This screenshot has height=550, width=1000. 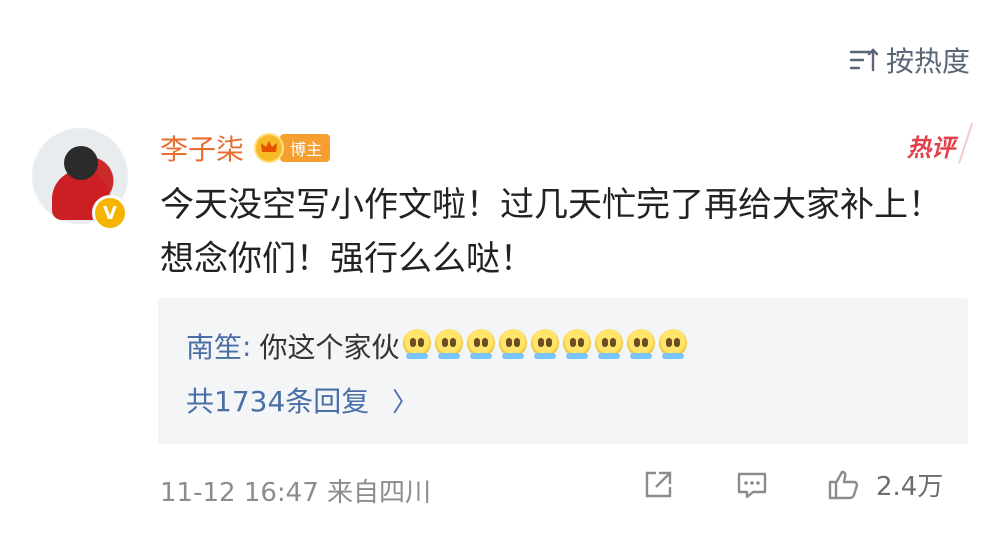 What do you see at coordinates (110, 213) in the screenshot?
I see `verified-badge-icon: V` at bounding box center [110, 213].